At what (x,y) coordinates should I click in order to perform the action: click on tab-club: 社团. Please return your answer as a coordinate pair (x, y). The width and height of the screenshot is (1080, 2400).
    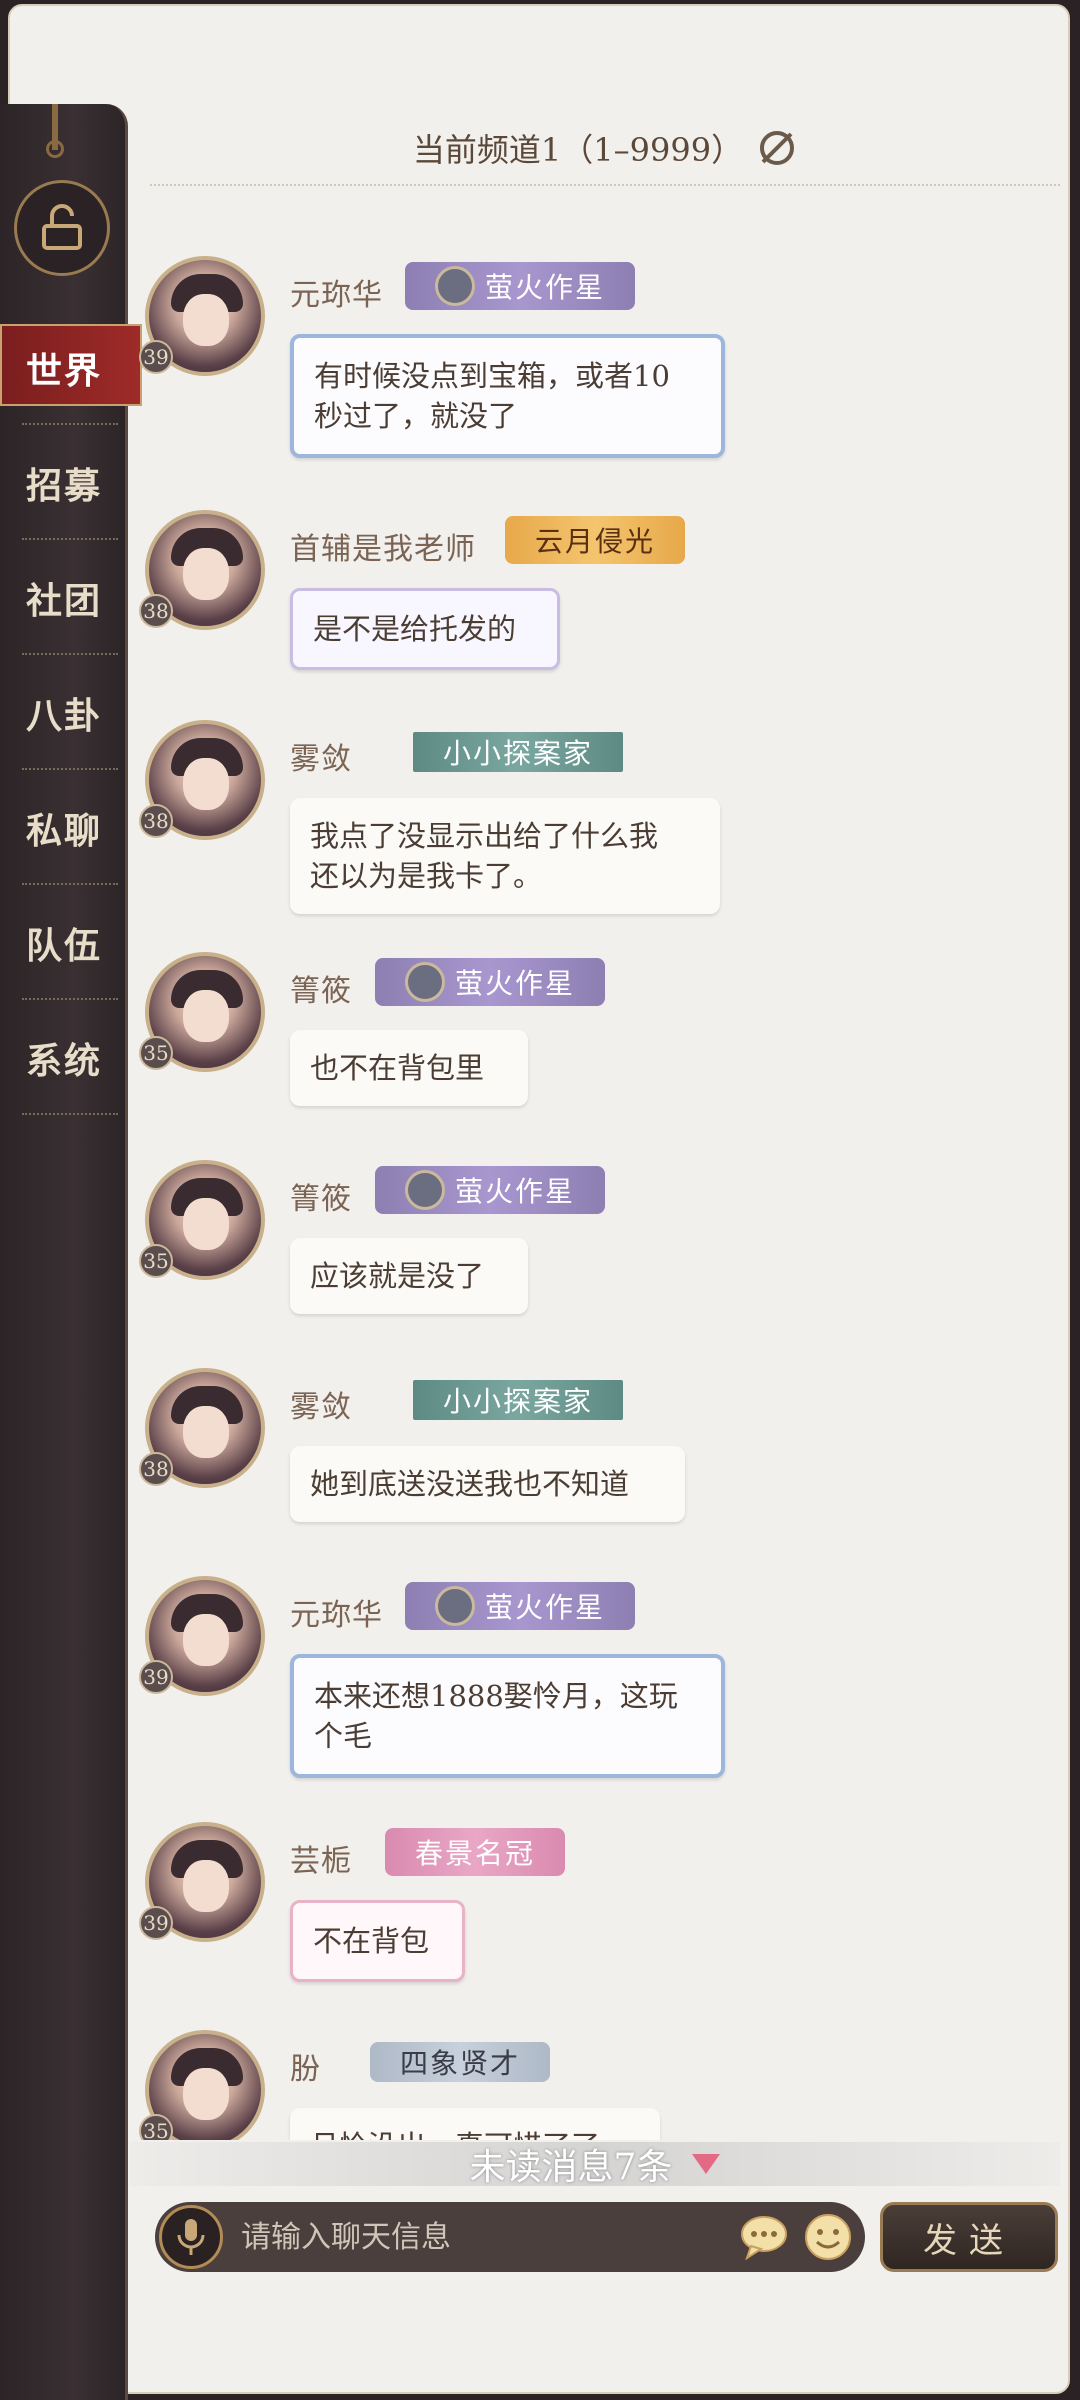
    Looking at the image, I should click on (64, 597).